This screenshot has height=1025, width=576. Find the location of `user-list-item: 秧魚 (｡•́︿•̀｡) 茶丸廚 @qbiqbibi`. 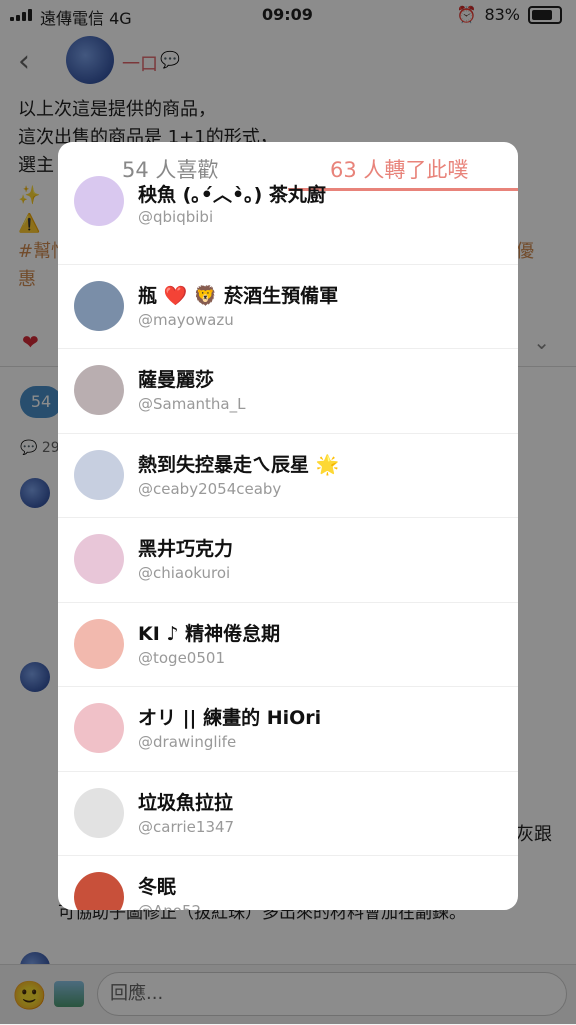

user-list-item: 秧魚 (｡•́︿•̀｡) 茶丸廚 @qbiqbibi is located at coordinates (288, 220).